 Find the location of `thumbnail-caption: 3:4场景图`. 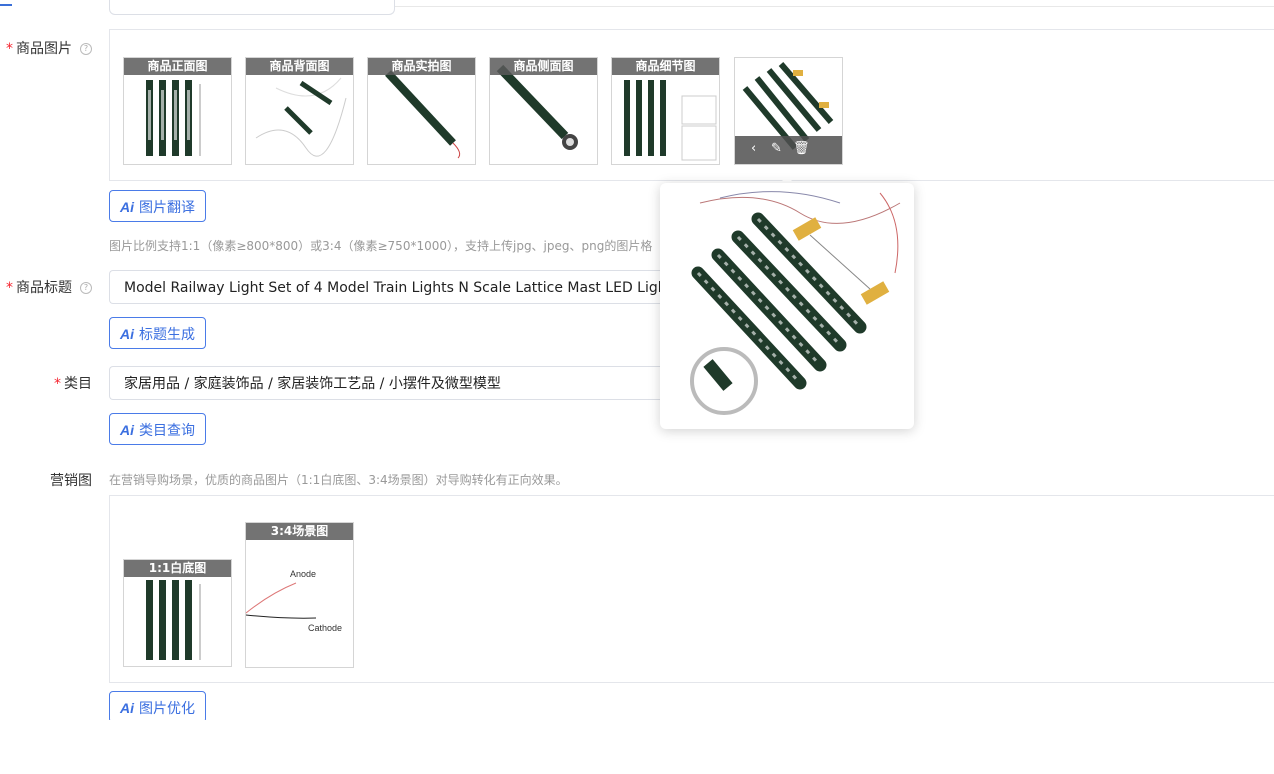

thumbnail-caption: 3:4场景图 is located at coordinates (299, 531).